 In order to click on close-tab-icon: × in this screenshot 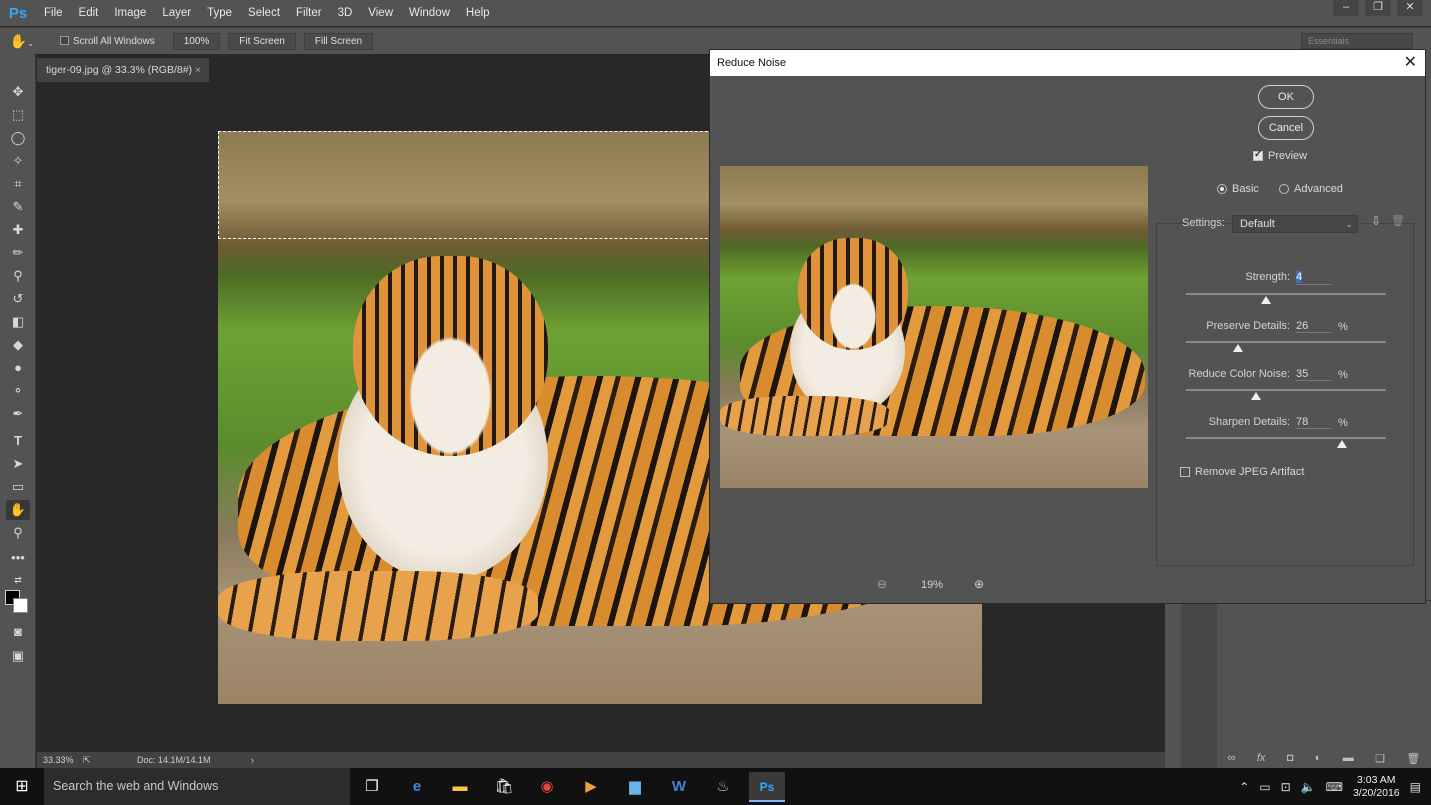, I will do `click(198, 70)`.